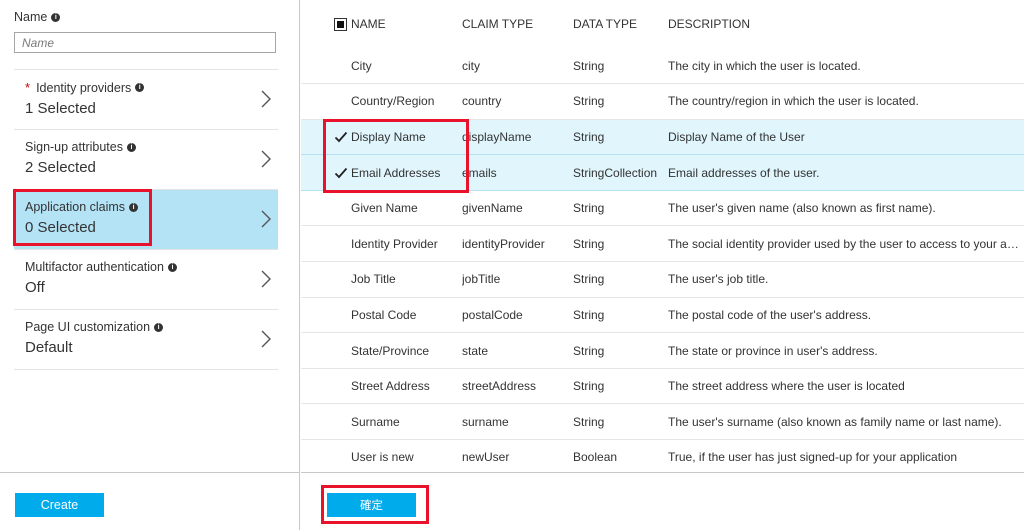 The width and height of the screenshot is (1024, 530). What do you see at coordinates (145, 42) in the screenshot?
I see `name-input` at bounding box center [145, 42].